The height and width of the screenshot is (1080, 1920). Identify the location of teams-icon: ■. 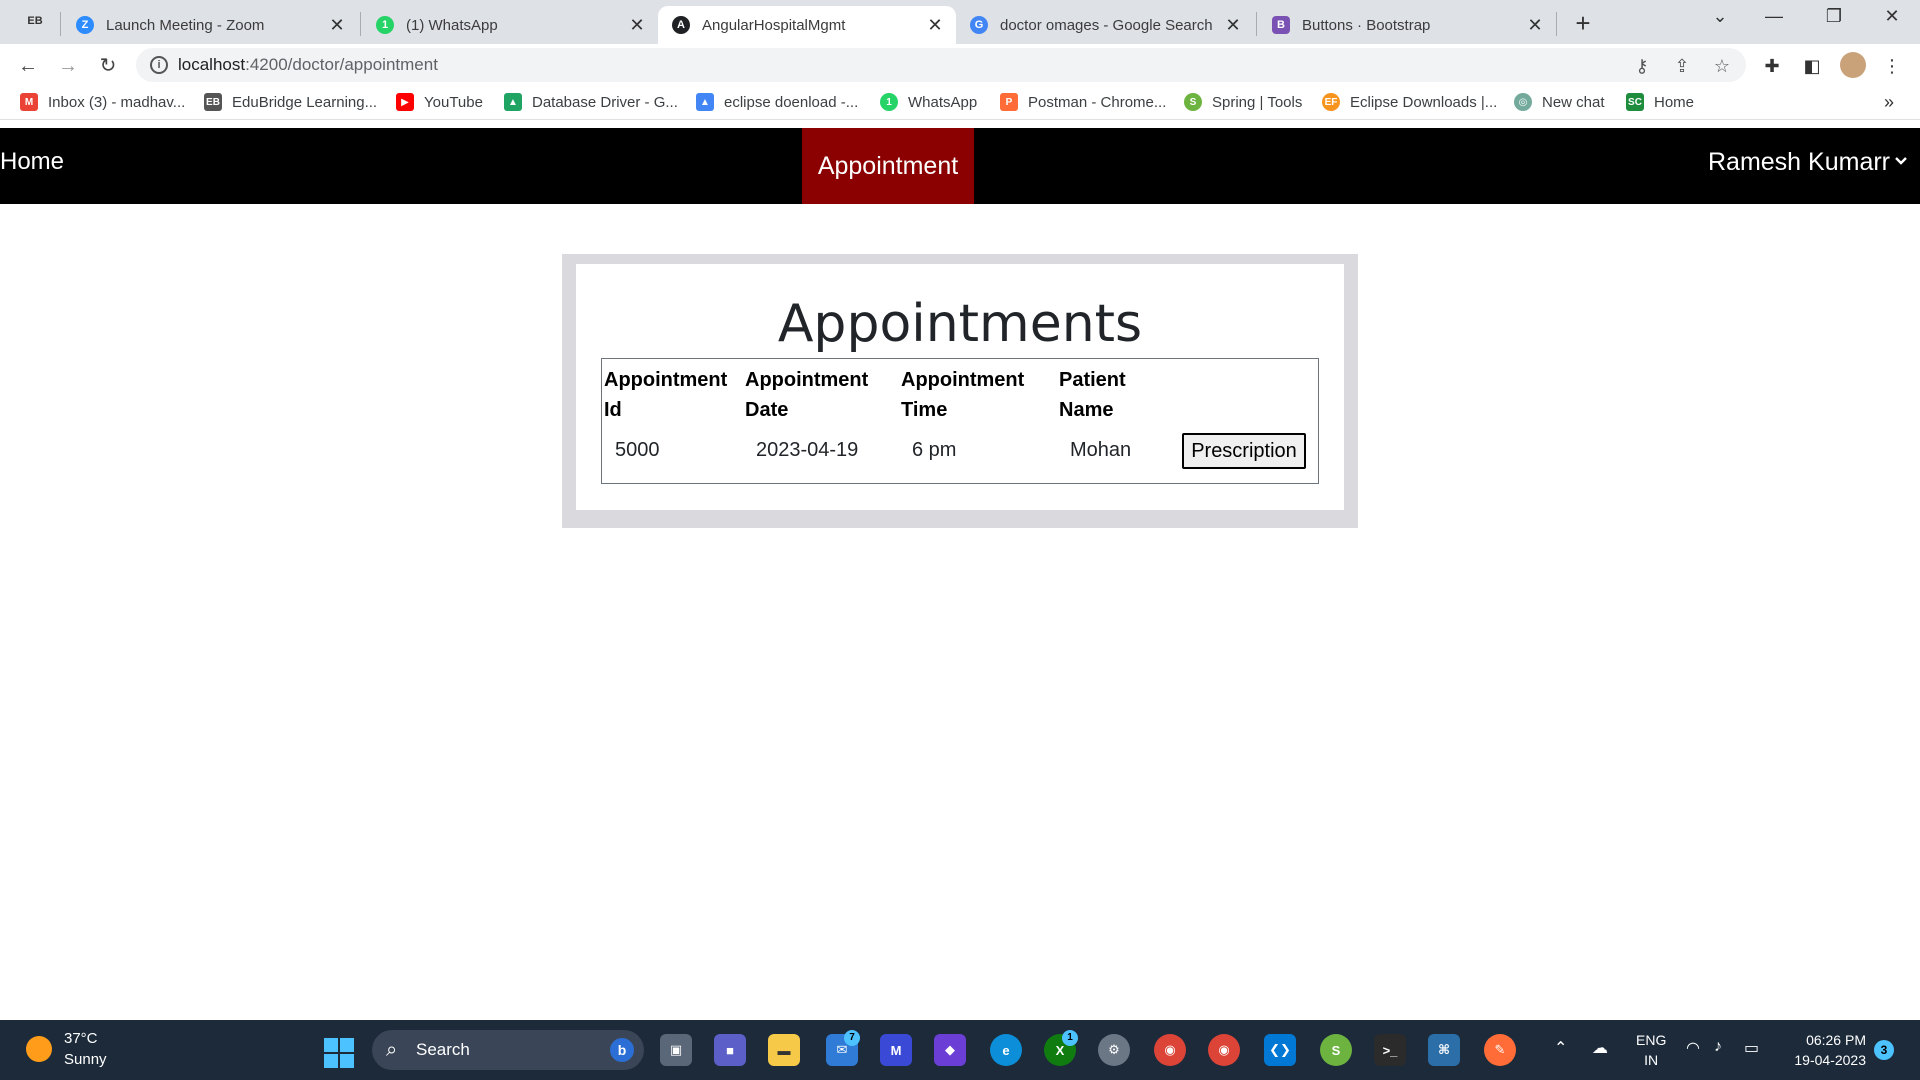
(730, 1050).